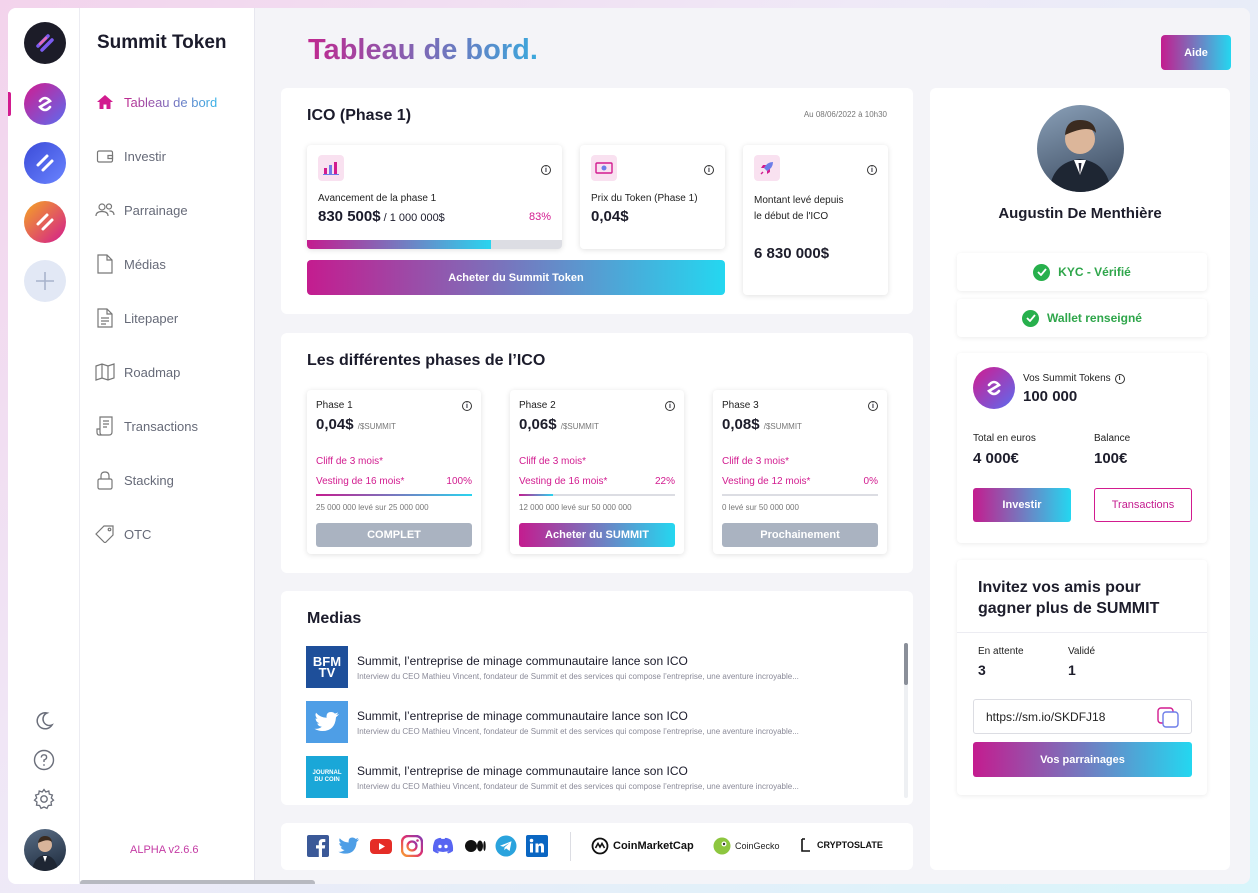 The width and height of the screenshot is (1258, 893). What do you see at coordinates (653, 846) in the screenshot?
I see `partner-label: CoinMarketCap` at bounding box center [653, 846].